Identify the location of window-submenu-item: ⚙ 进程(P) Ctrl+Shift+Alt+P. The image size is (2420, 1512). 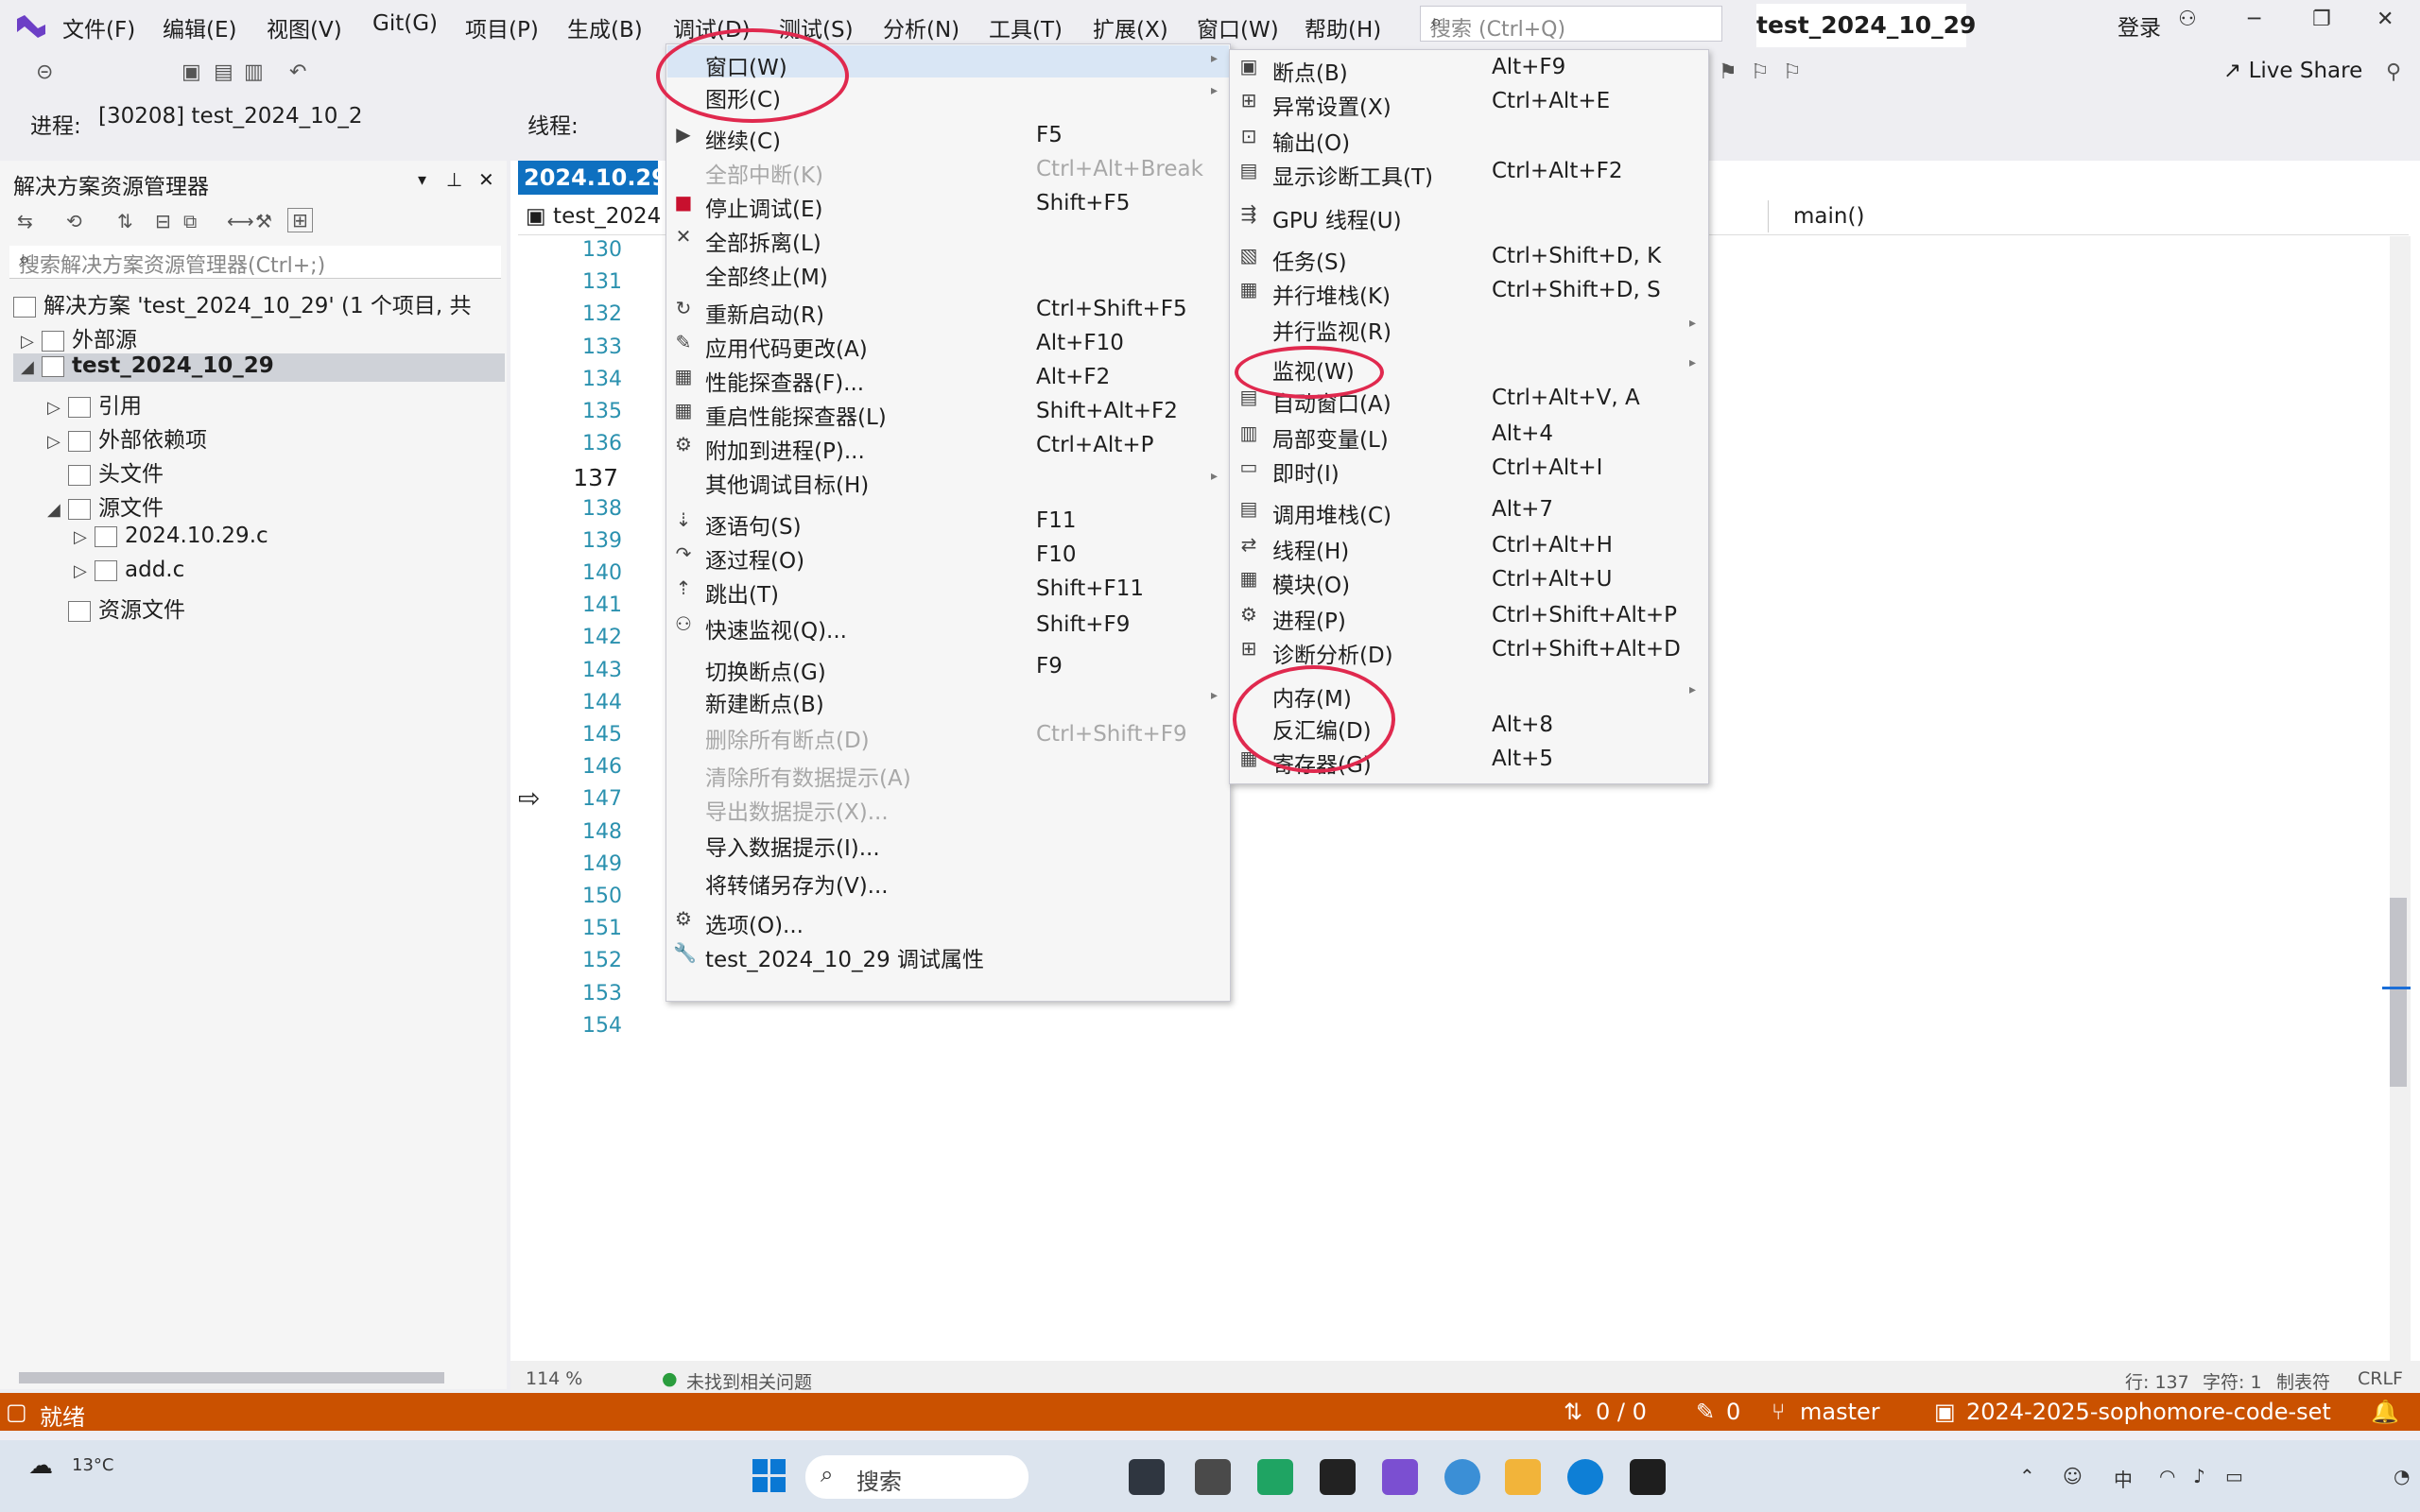
(1469, 616).